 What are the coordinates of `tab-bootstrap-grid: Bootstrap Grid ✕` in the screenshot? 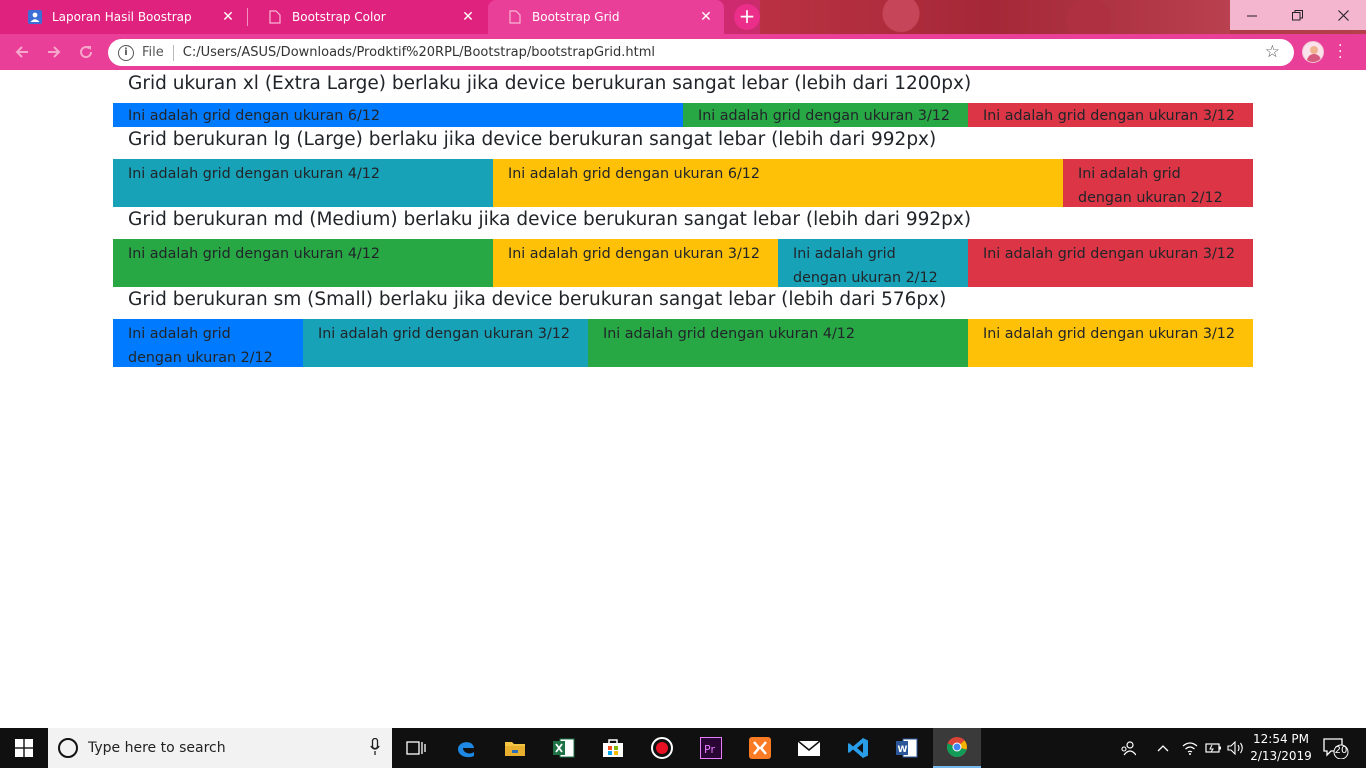 It's located at (606, 17).